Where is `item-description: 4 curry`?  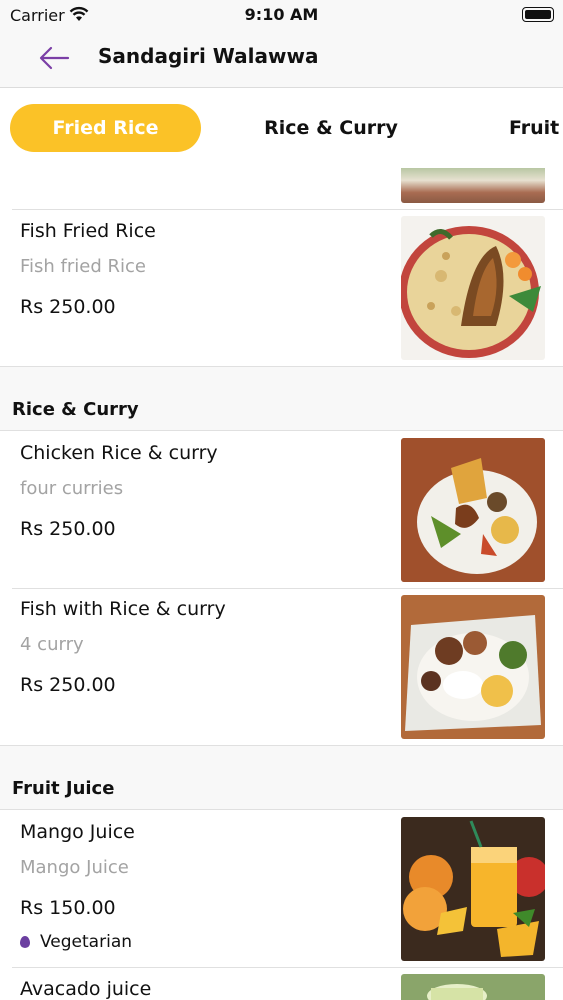 item-description: 4 curry is located at coordinates (52, 644).